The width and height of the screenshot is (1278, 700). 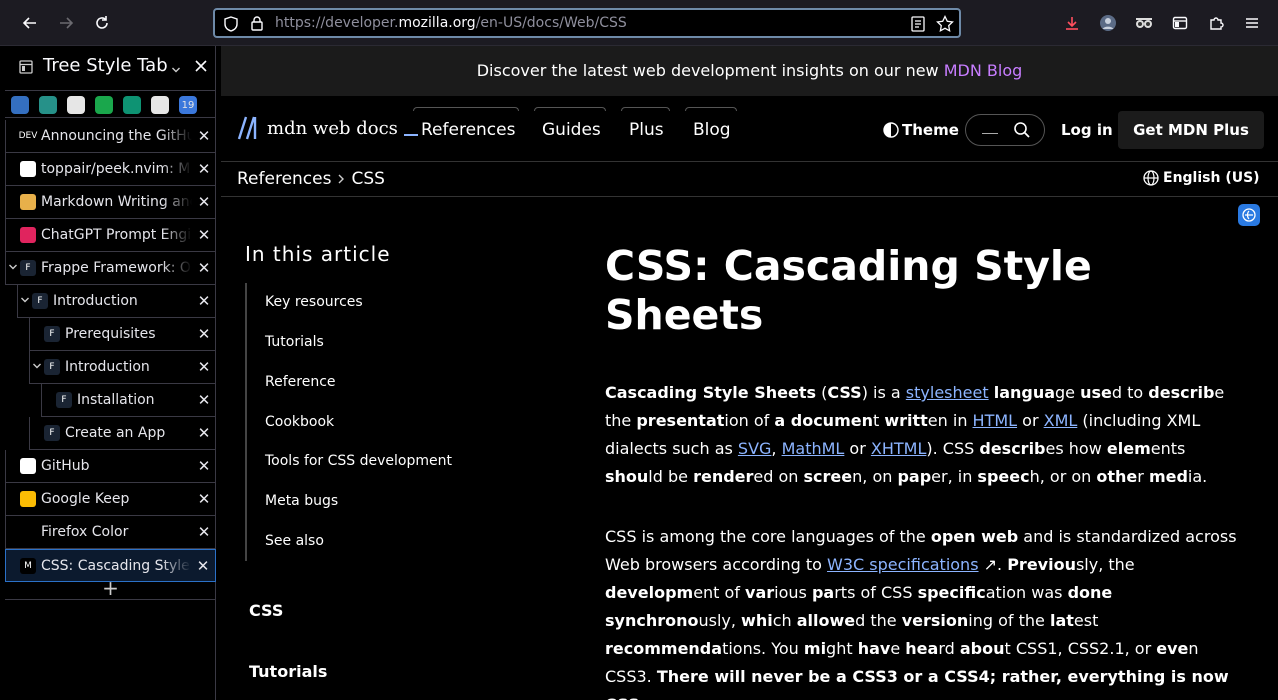 What do you see at coordinates (930, 130) in the screenshot?
I see `theme-label: Theme` at bounding box center [930, 130].